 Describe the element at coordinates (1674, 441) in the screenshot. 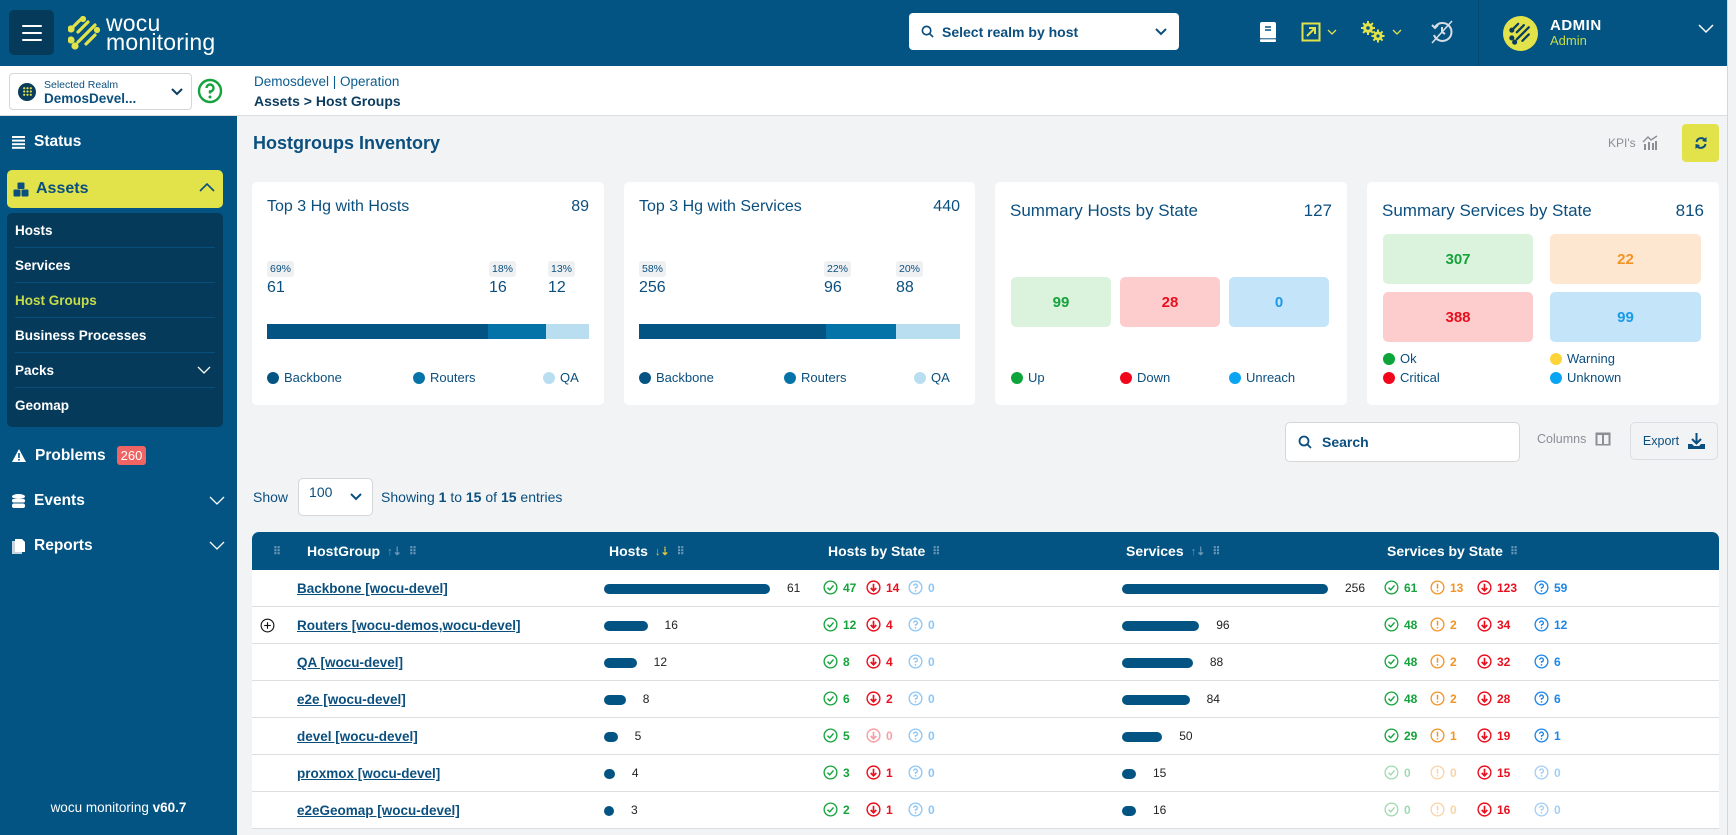

I see `export-button: Export` at that location.